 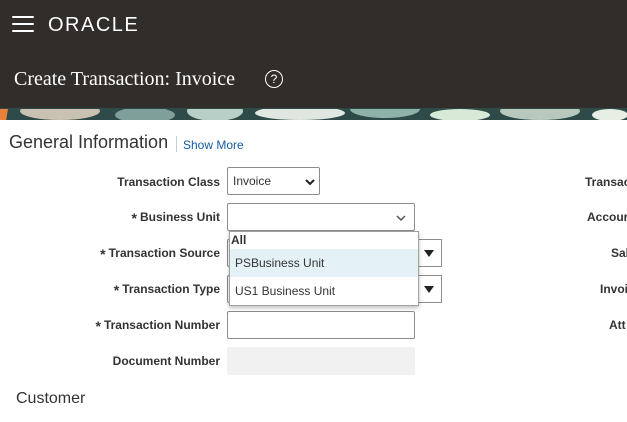 What do you see at coordinates (94, 25) in the screenshot?
I see `oracle-logo: ORACLE` at bounding box center [94, 25].